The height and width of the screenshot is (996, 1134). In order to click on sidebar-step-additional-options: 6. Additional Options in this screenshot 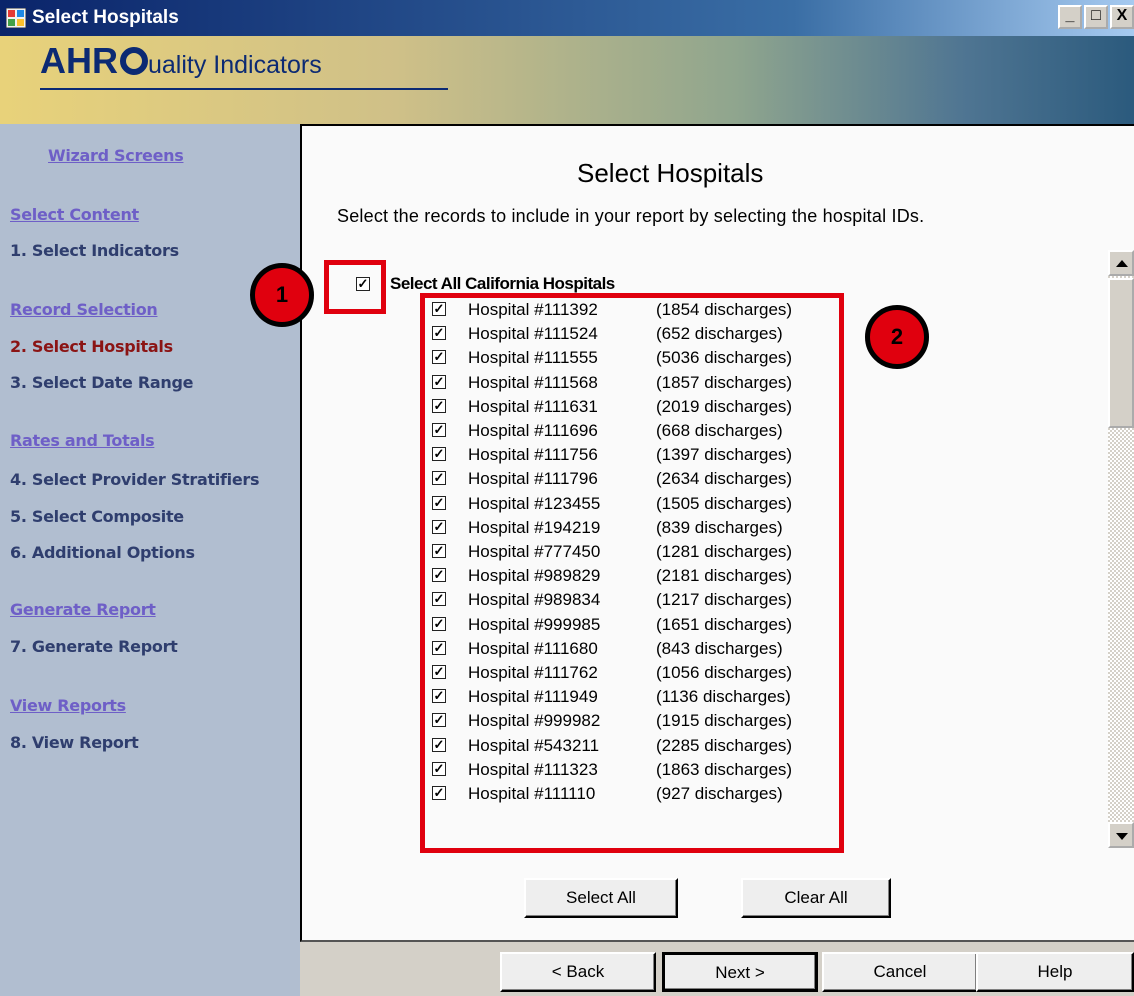, I will do `click(102, 552)`.